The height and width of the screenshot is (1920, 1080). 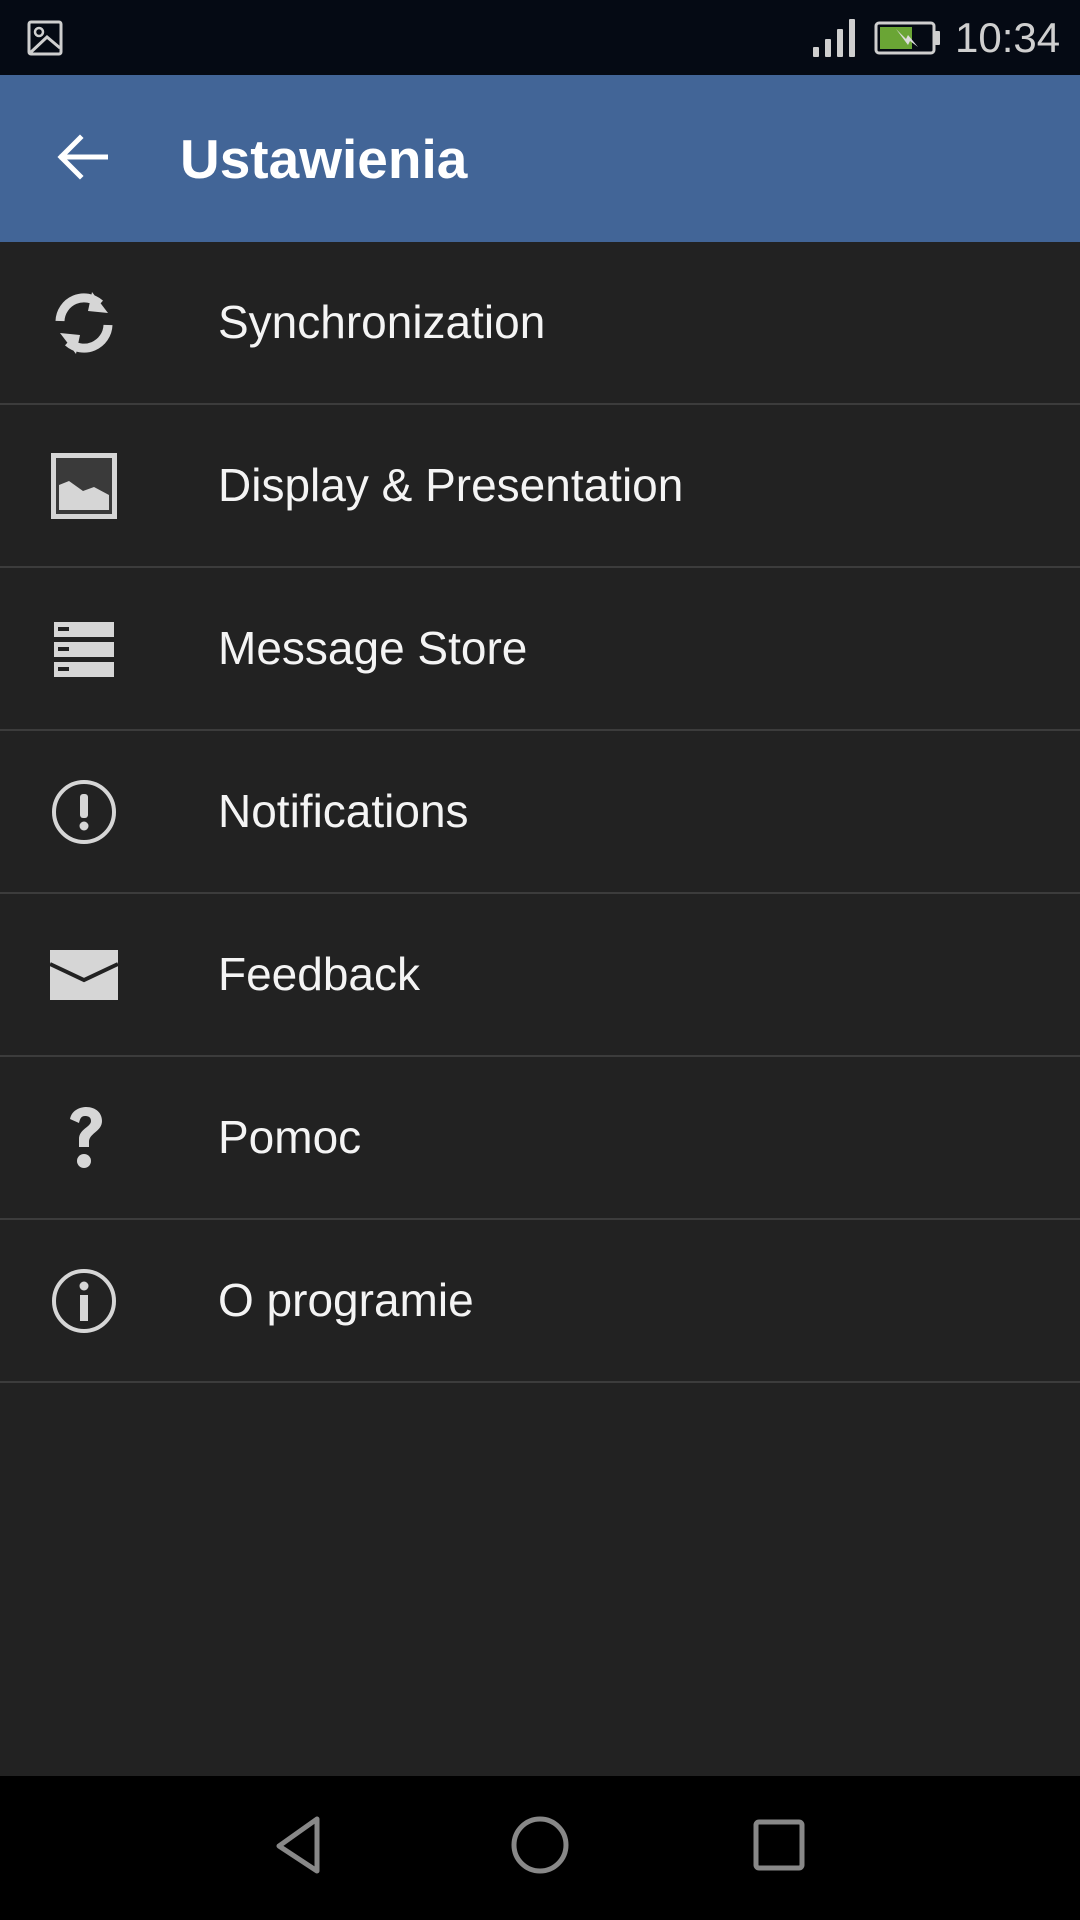 What do you see at coordinates (84, 812) in the screenshot?
I see `alert-circle-icon` at bounding box center [84, 812].